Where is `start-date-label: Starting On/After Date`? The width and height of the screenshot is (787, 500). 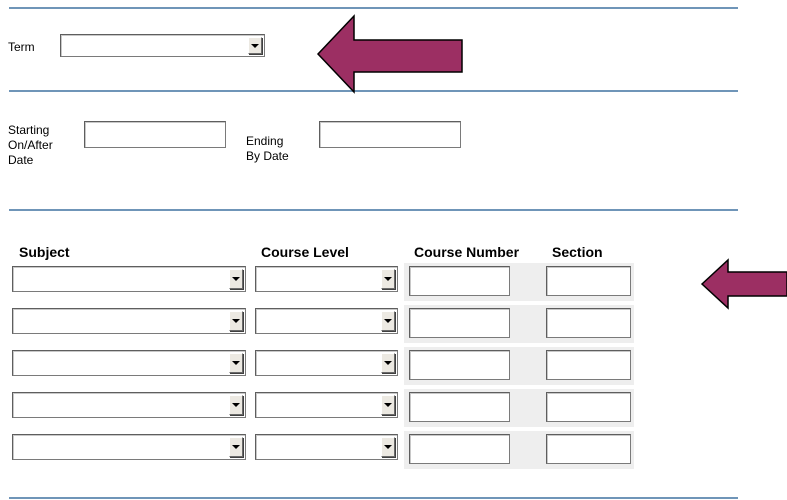
start-date-label: Starting On/After Date is located at coordinates (30, 145).